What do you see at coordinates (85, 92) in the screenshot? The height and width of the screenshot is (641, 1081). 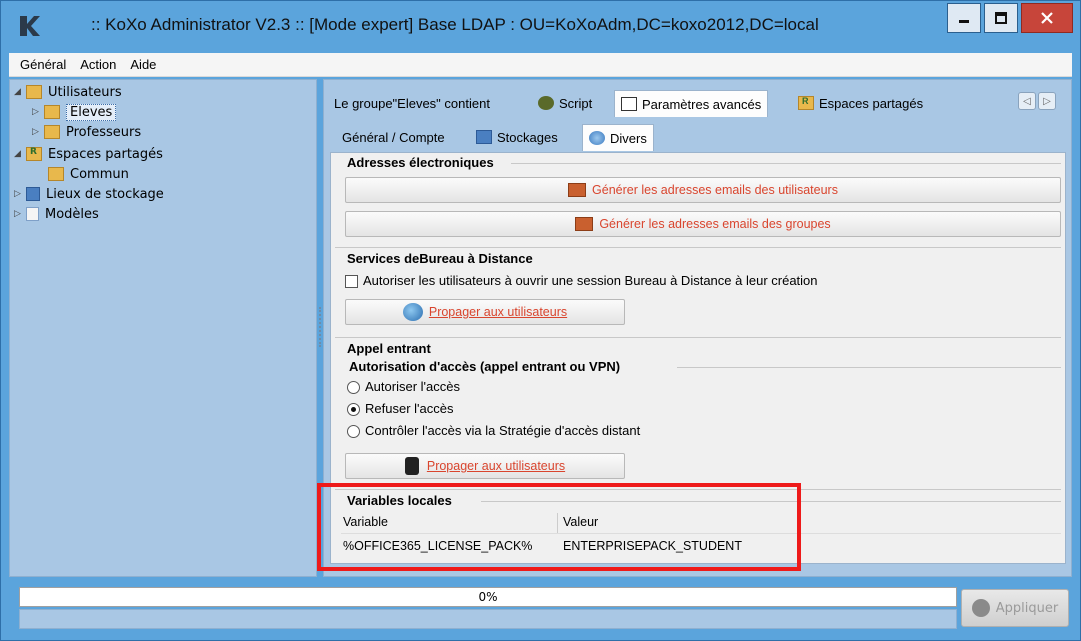 I see `tree-label: Utilisateurs` at bounding box center [85, 92].